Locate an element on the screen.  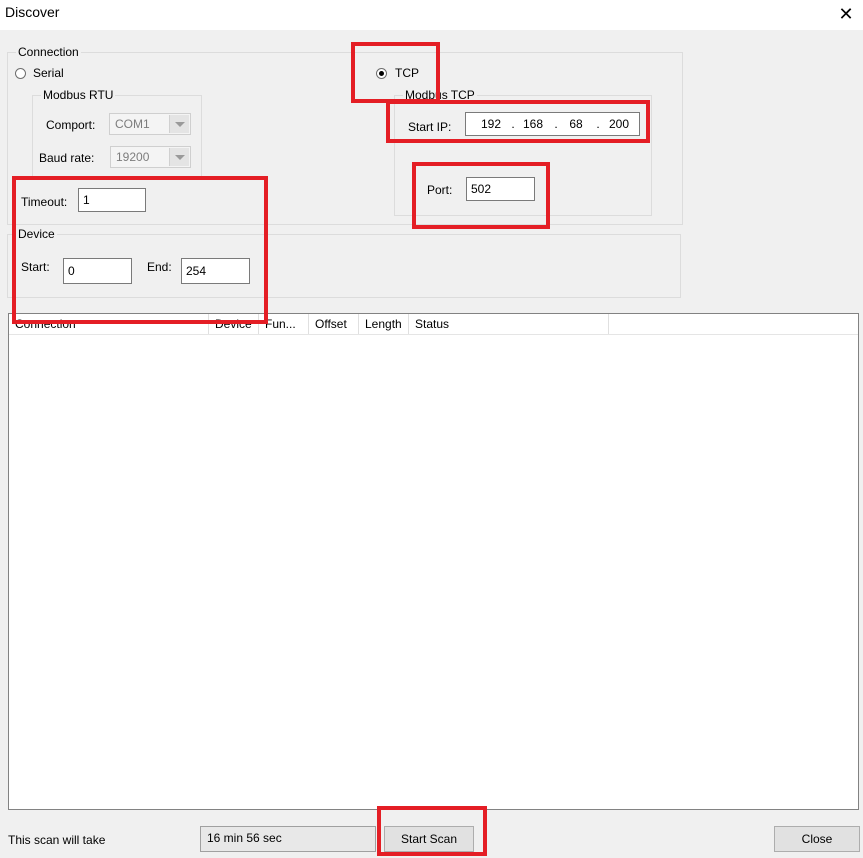
end-label: End: is located at coordinates (159, 267).